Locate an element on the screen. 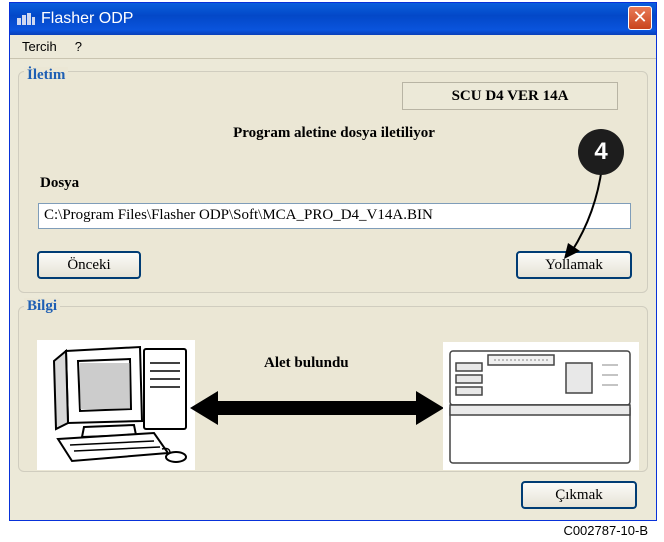 The image size is (664, 542). figure-caption: C002787-10-B is located at coordinates (605, 530).